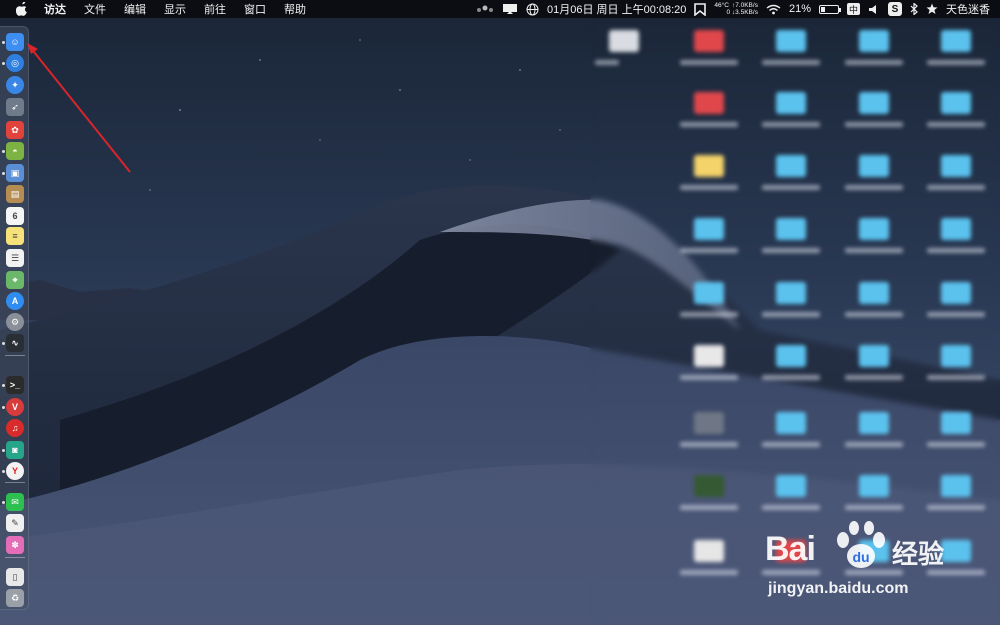  What do you see at coordinates (15, 63) in the screenshot?
I see `safari-compass-icon: ◎` at bounding box center [15, 63].